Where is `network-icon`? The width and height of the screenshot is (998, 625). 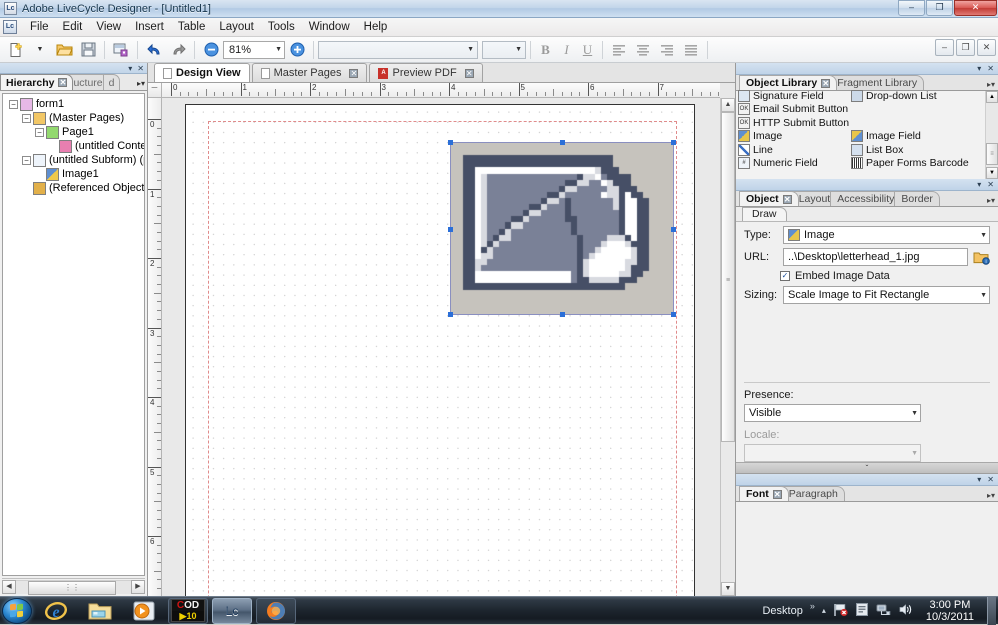 network-icon is located at coordinates (883, 611).